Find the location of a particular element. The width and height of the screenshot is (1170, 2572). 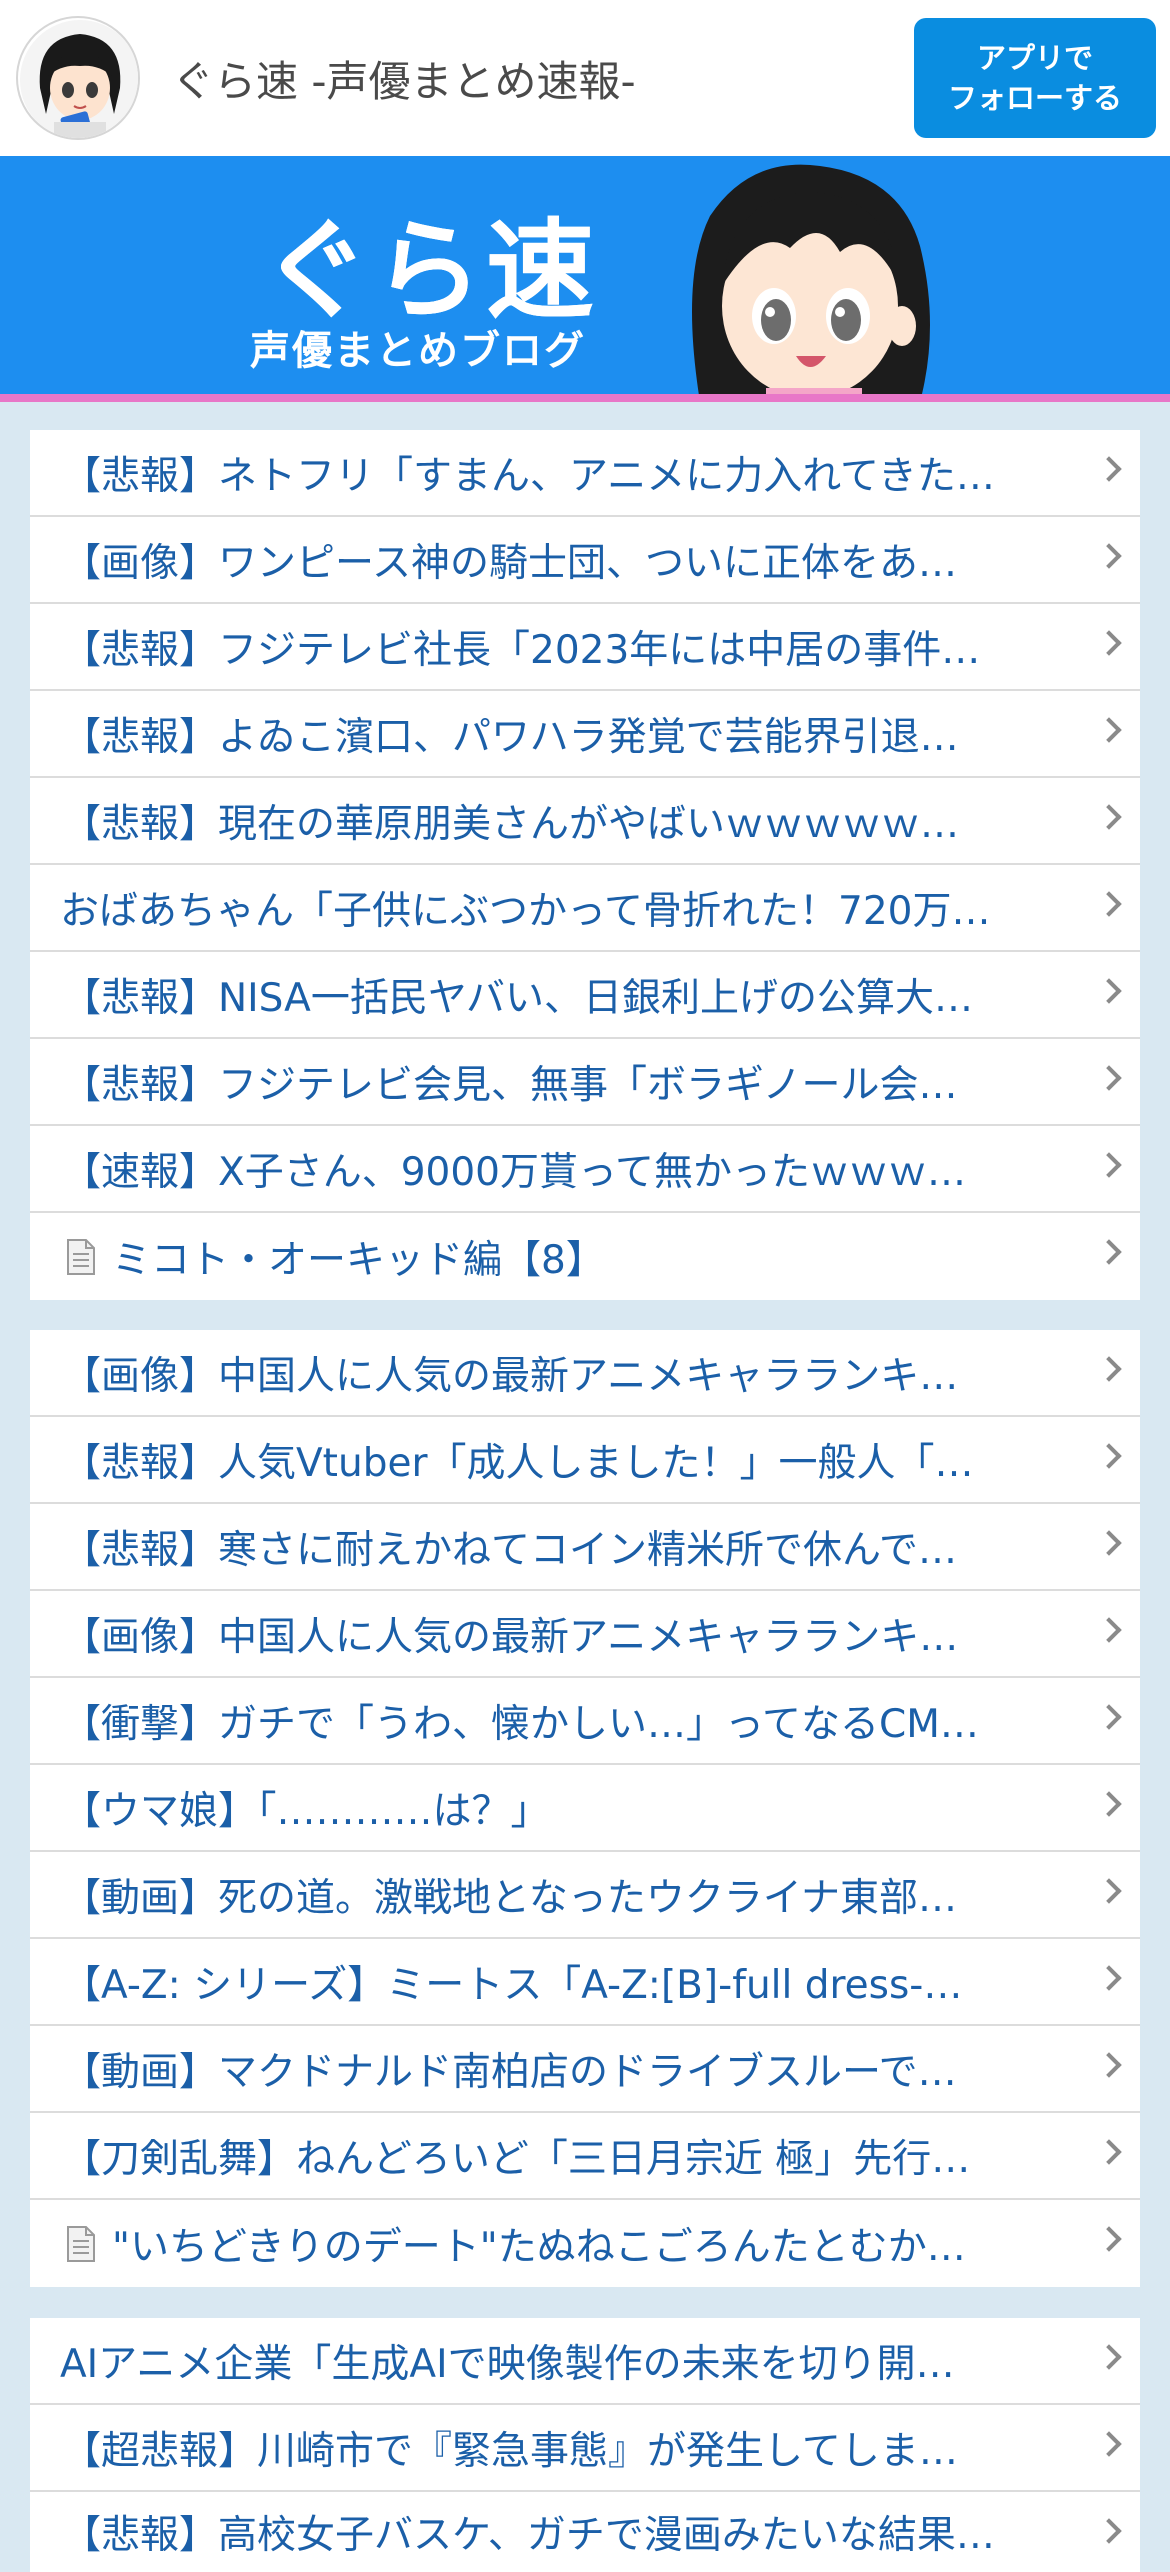

site-banner: ぐら速 声優まとめブログ is located at coordinates (585, 279).